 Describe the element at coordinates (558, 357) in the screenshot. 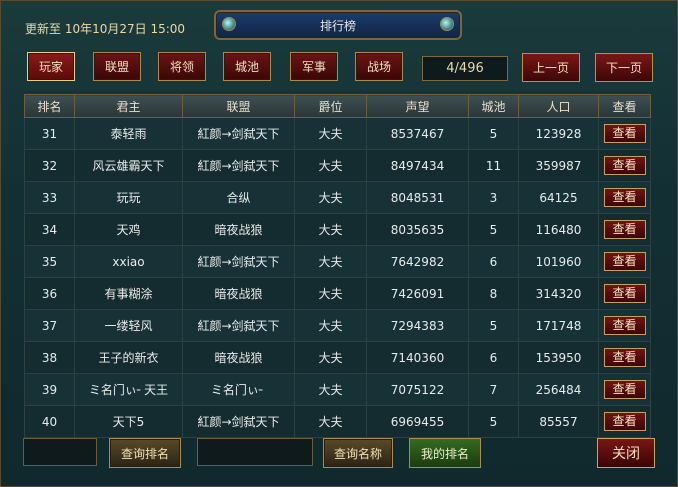

I see `cell-population: 153950` at that location.